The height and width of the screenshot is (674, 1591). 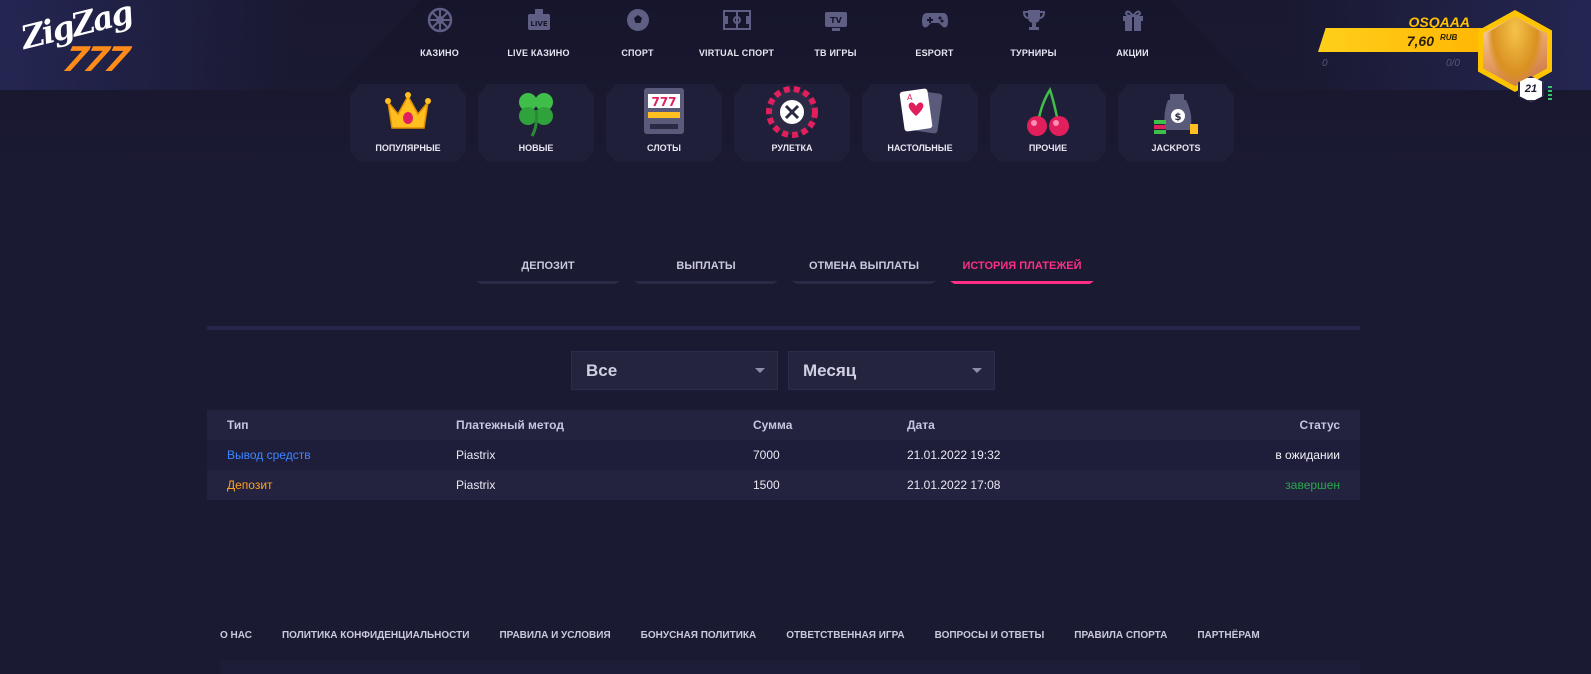 What do you see at coordinates (440, 20) in the screenshot?
I see `roulette-wheel-icon` at bounding box center [440, 20].